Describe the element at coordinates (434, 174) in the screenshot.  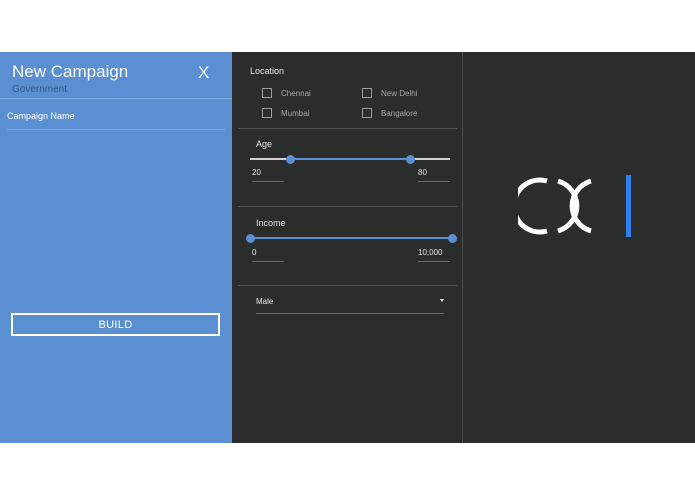
I see `age-max-value: 80` at that location.